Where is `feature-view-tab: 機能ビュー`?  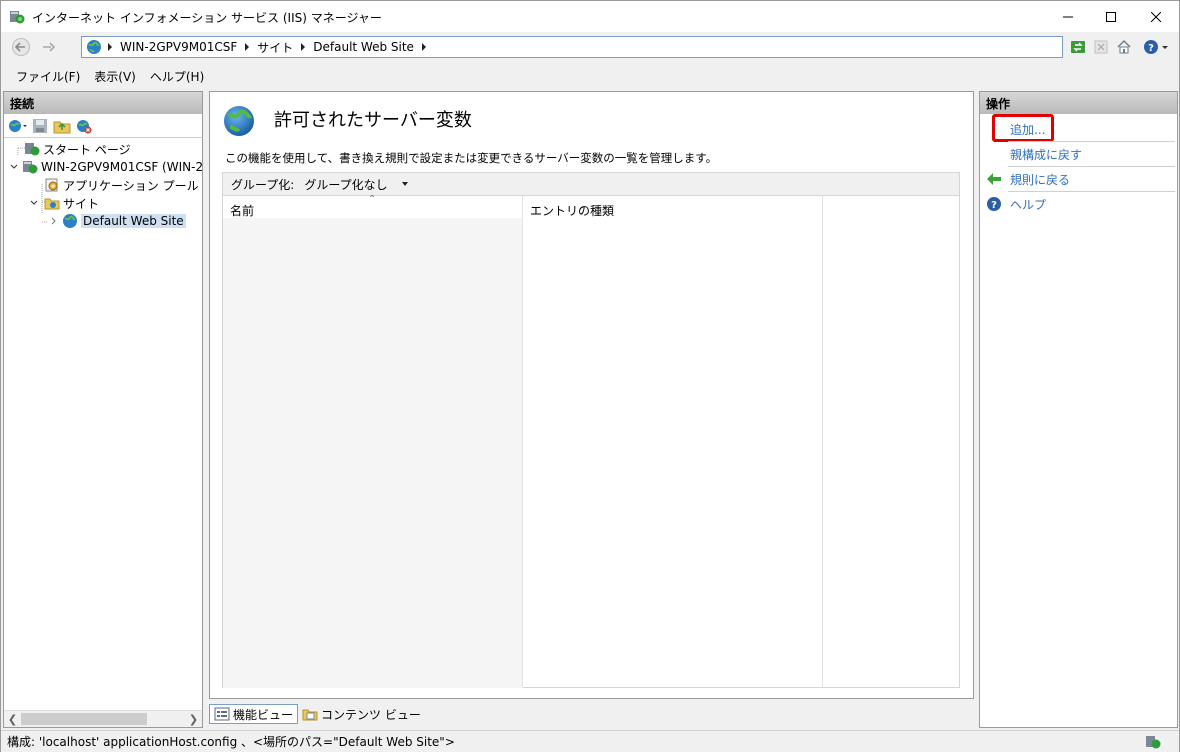
feature-view-tab: 機能ビュー is located at coordinates (254, 714).